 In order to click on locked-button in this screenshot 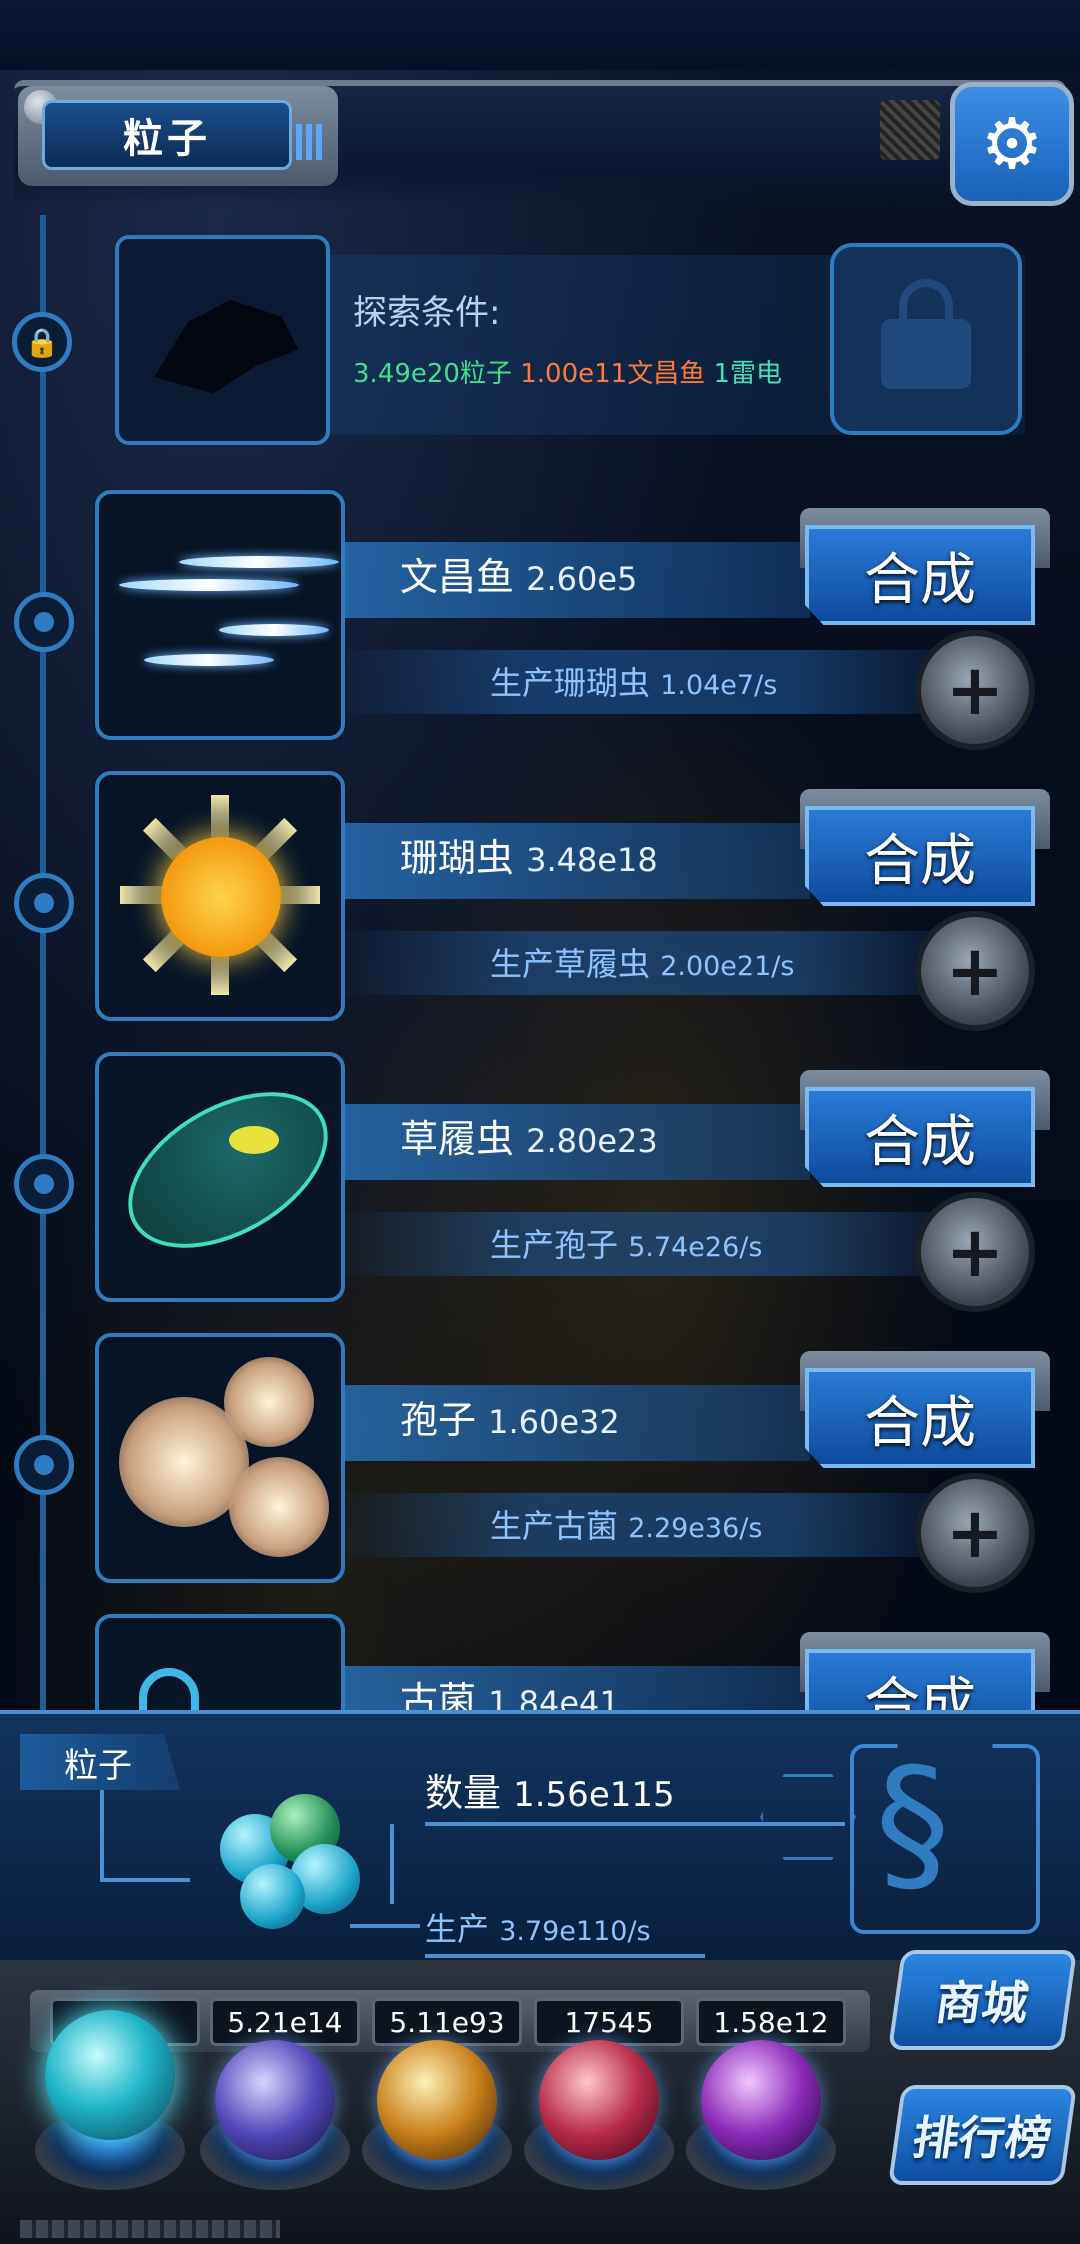, I will do `click(926, 339)`.